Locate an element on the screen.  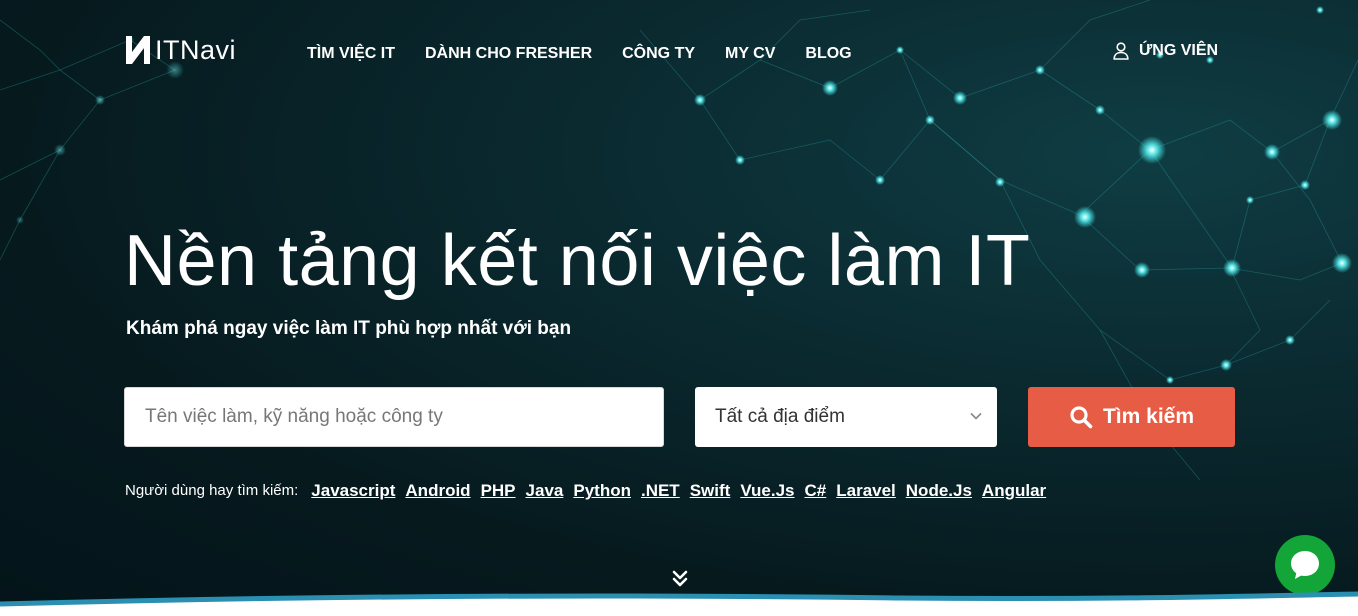
popular-tag-nodejs: Node.Js is located at coordinates (939, 491).